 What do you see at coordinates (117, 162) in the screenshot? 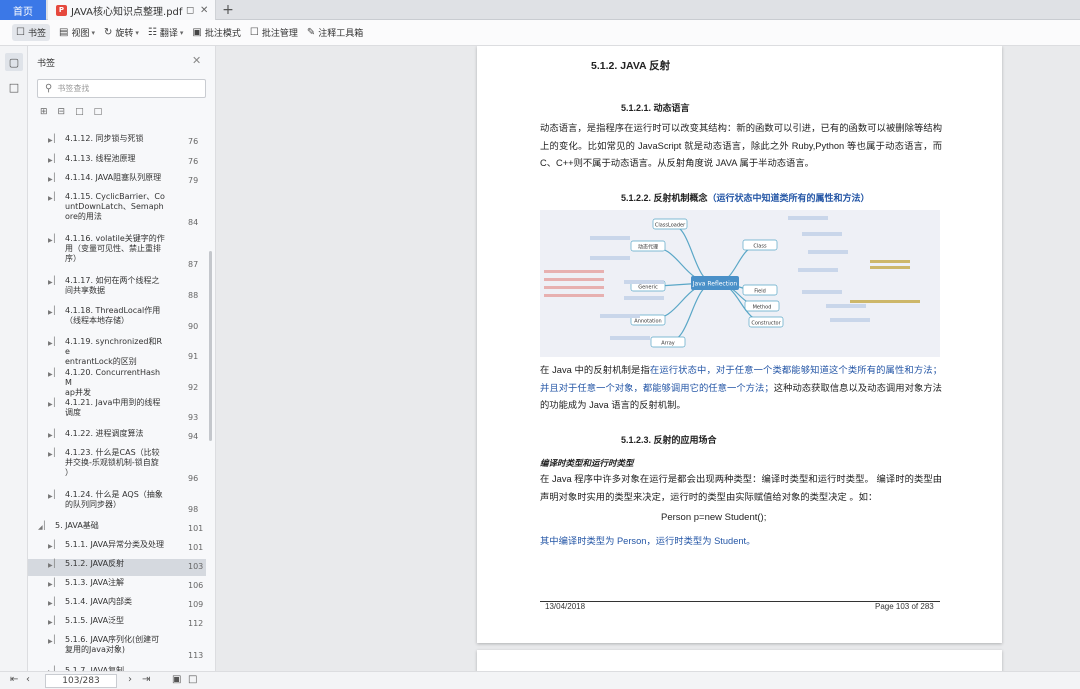
I see `bookmark-item: ▶ ▏ 4.1.13. 线程池原理 76` at bounding box center [117, 162].